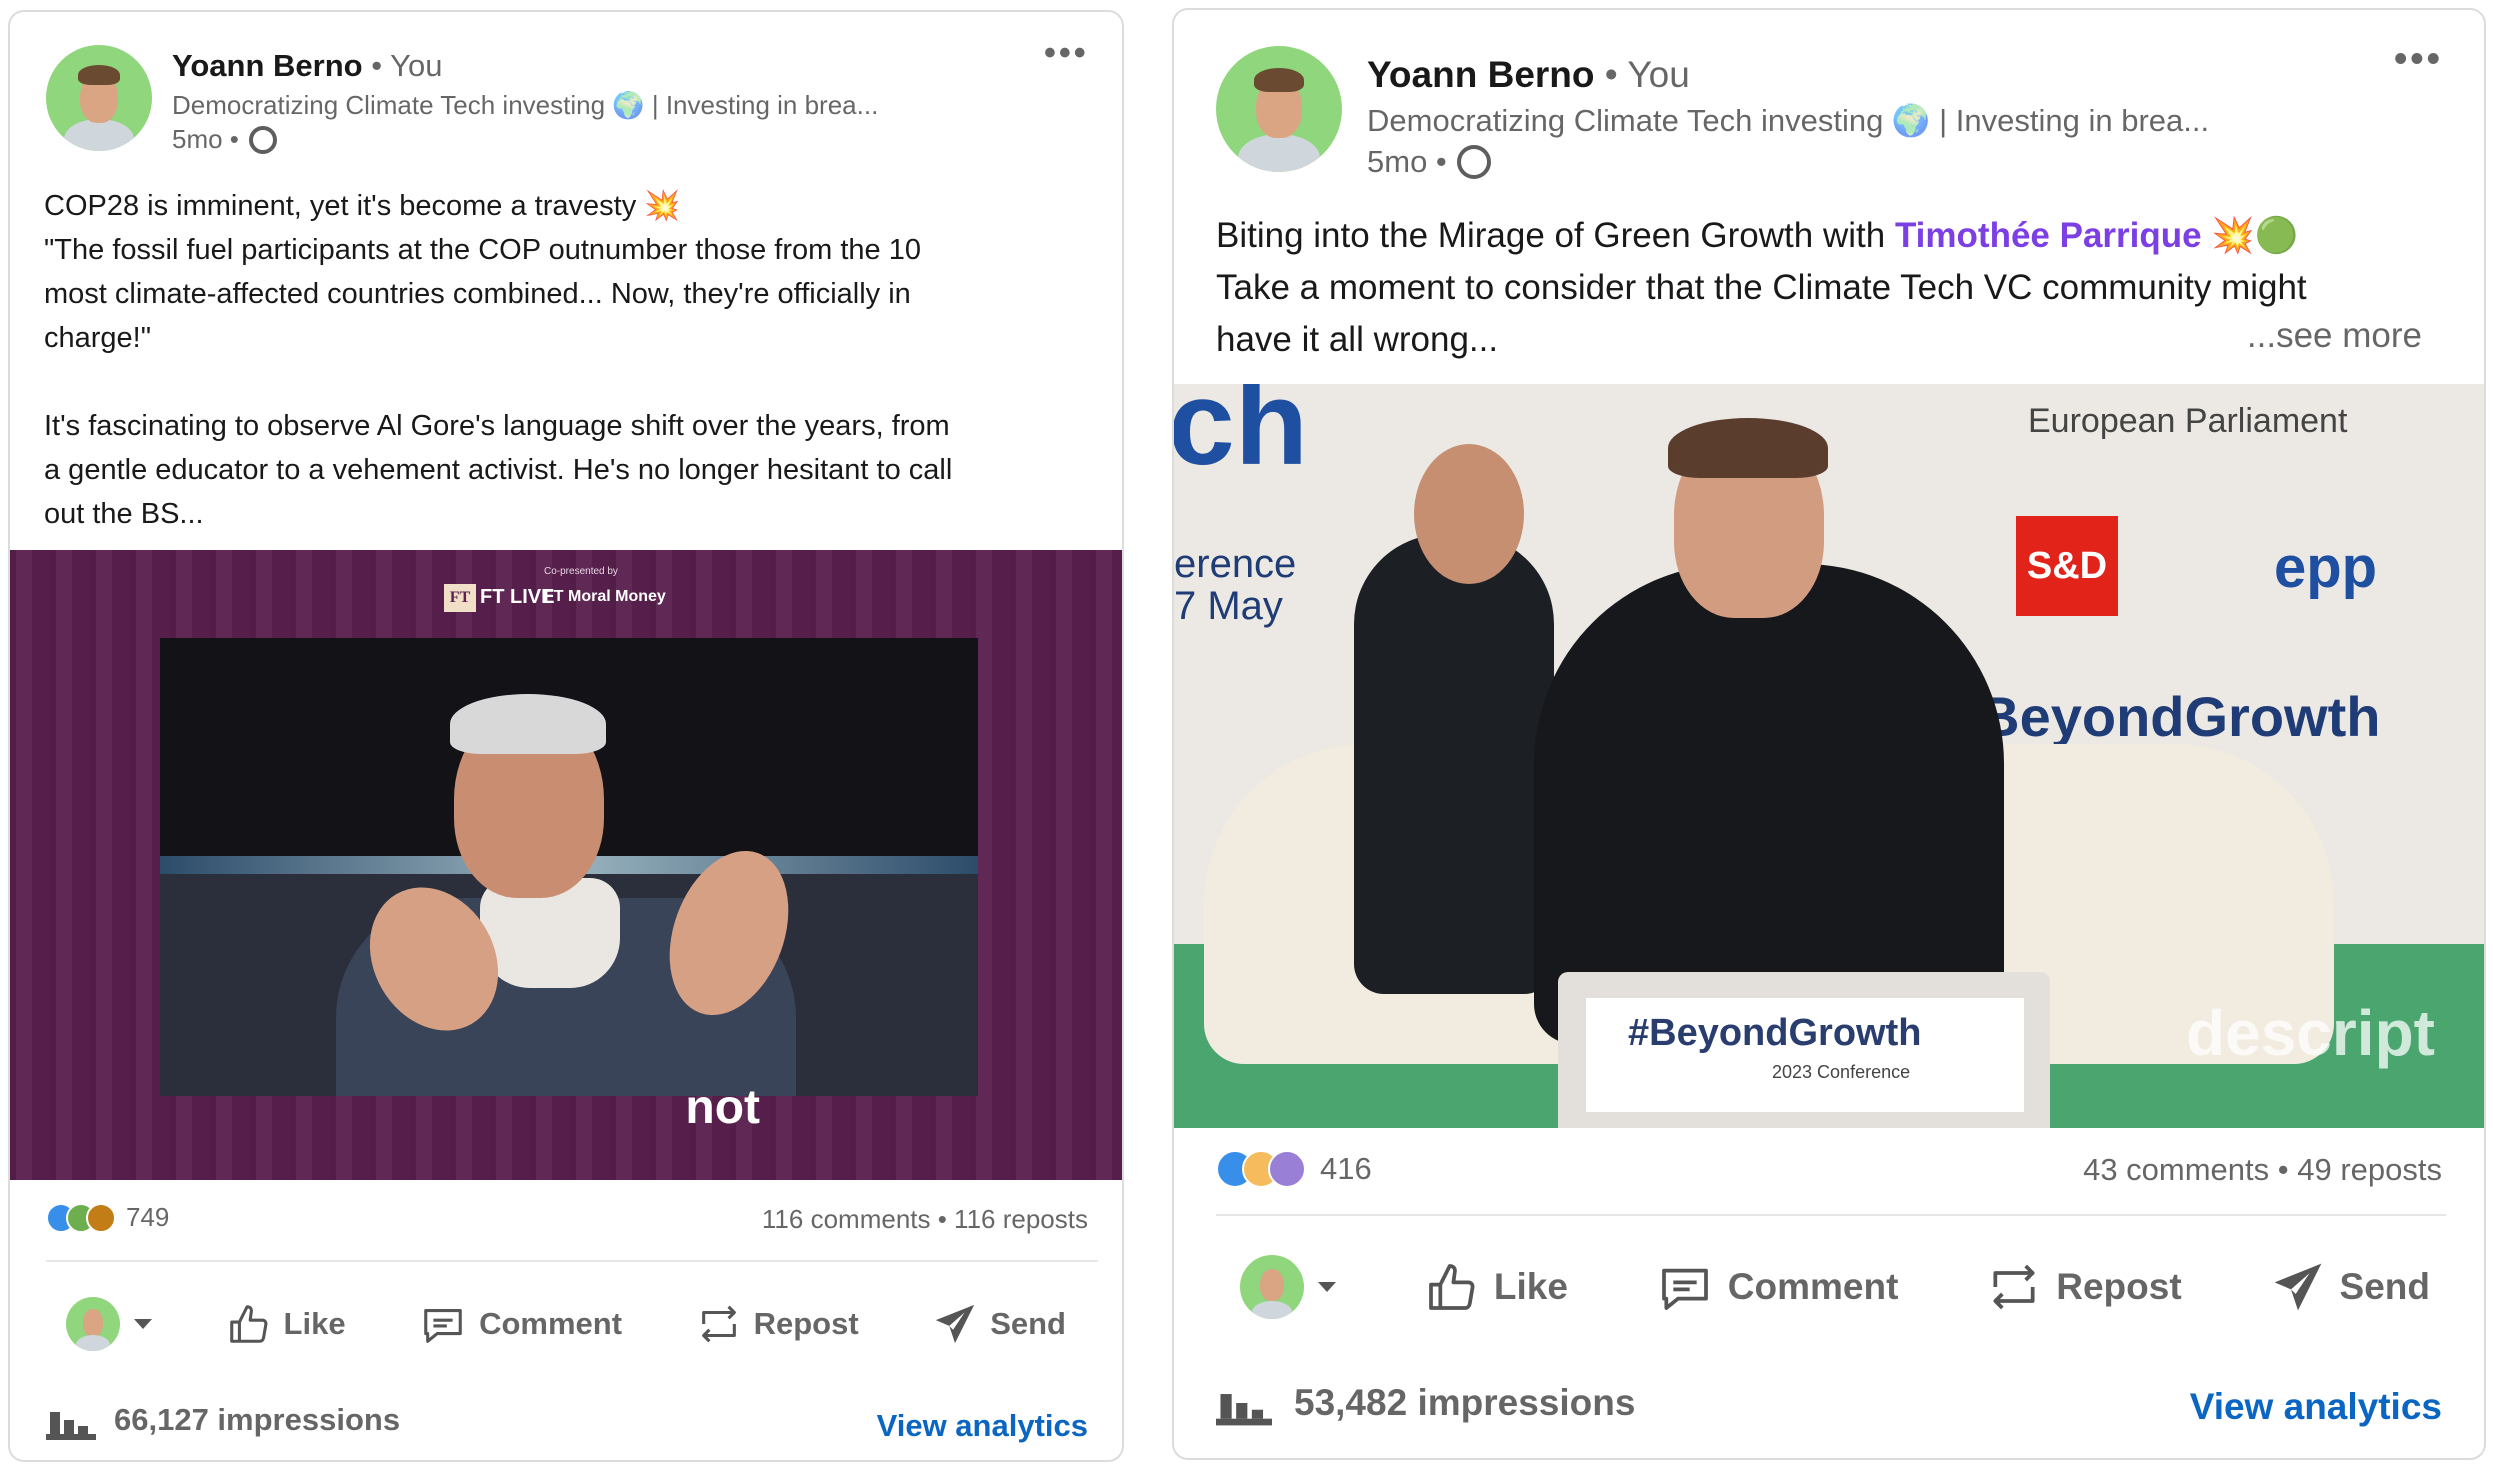  I want to click on podium-conference: 2023 Conference, so click(1841, 1072).